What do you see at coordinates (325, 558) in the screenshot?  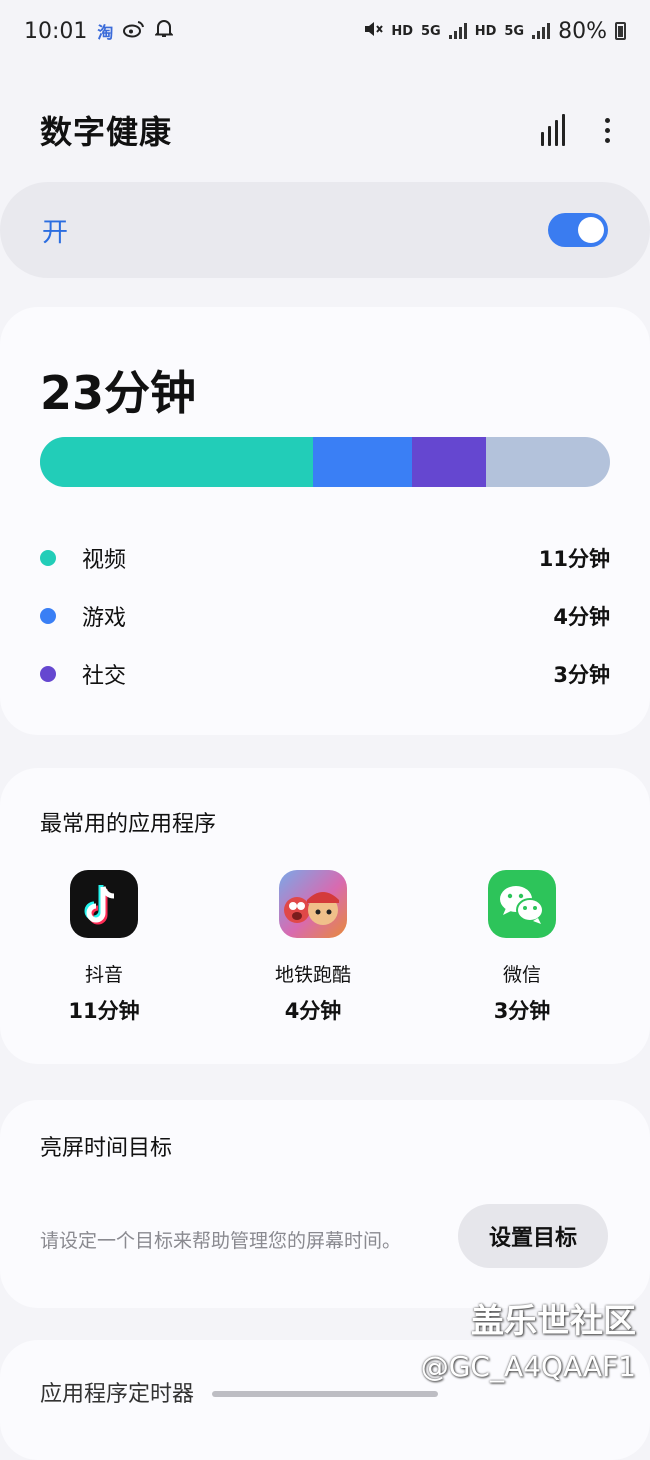 I see `category-row: 视频 11分钟` at bounding box center [325, 558].